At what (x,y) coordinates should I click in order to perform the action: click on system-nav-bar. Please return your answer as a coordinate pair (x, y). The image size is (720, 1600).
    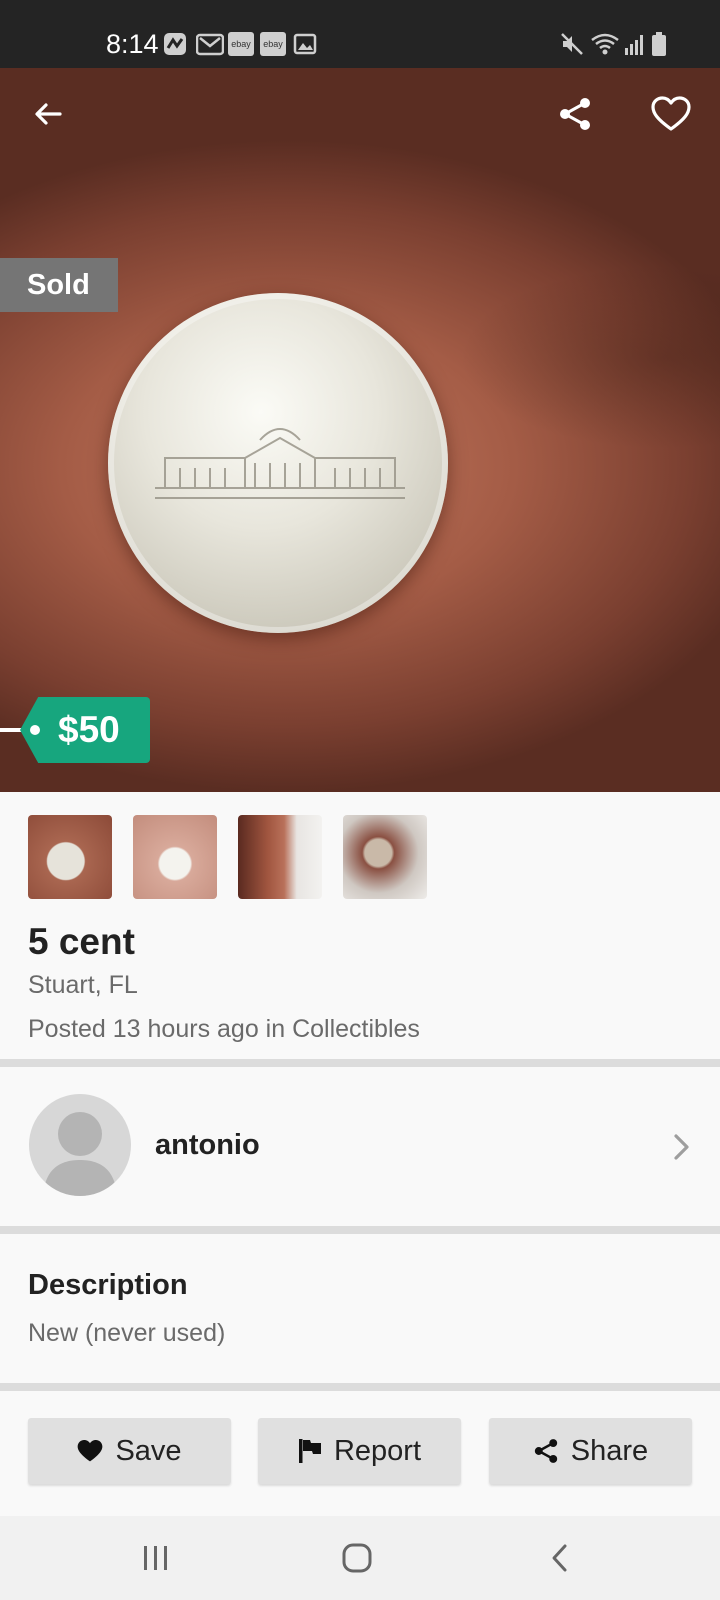
    Looking at the image, I should click on (360, 1558).